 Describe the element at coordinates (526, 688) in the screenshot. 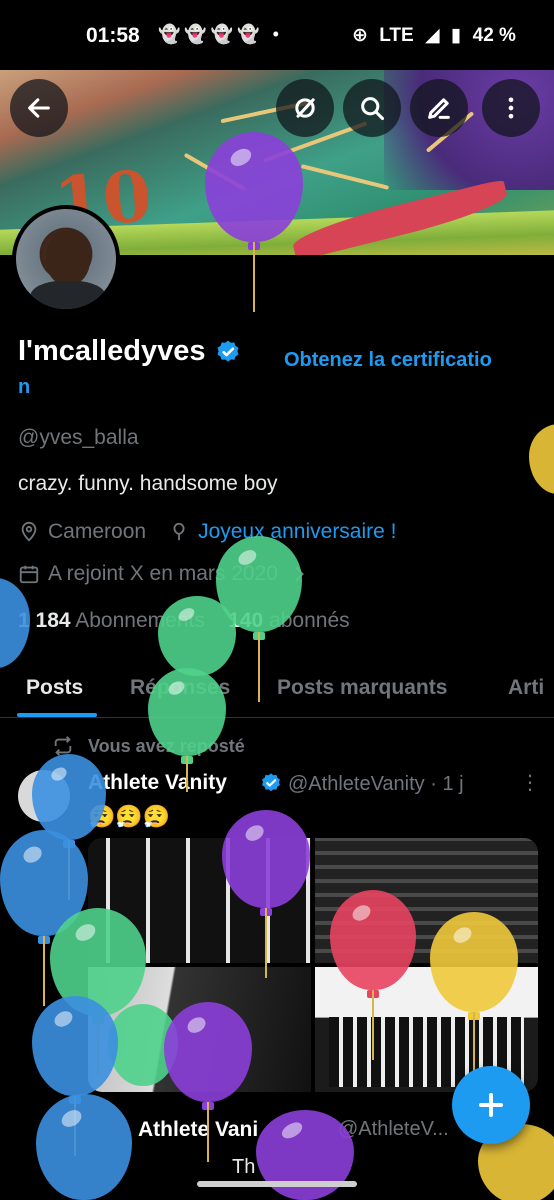

I see `tab-articles: Arti` at that location.